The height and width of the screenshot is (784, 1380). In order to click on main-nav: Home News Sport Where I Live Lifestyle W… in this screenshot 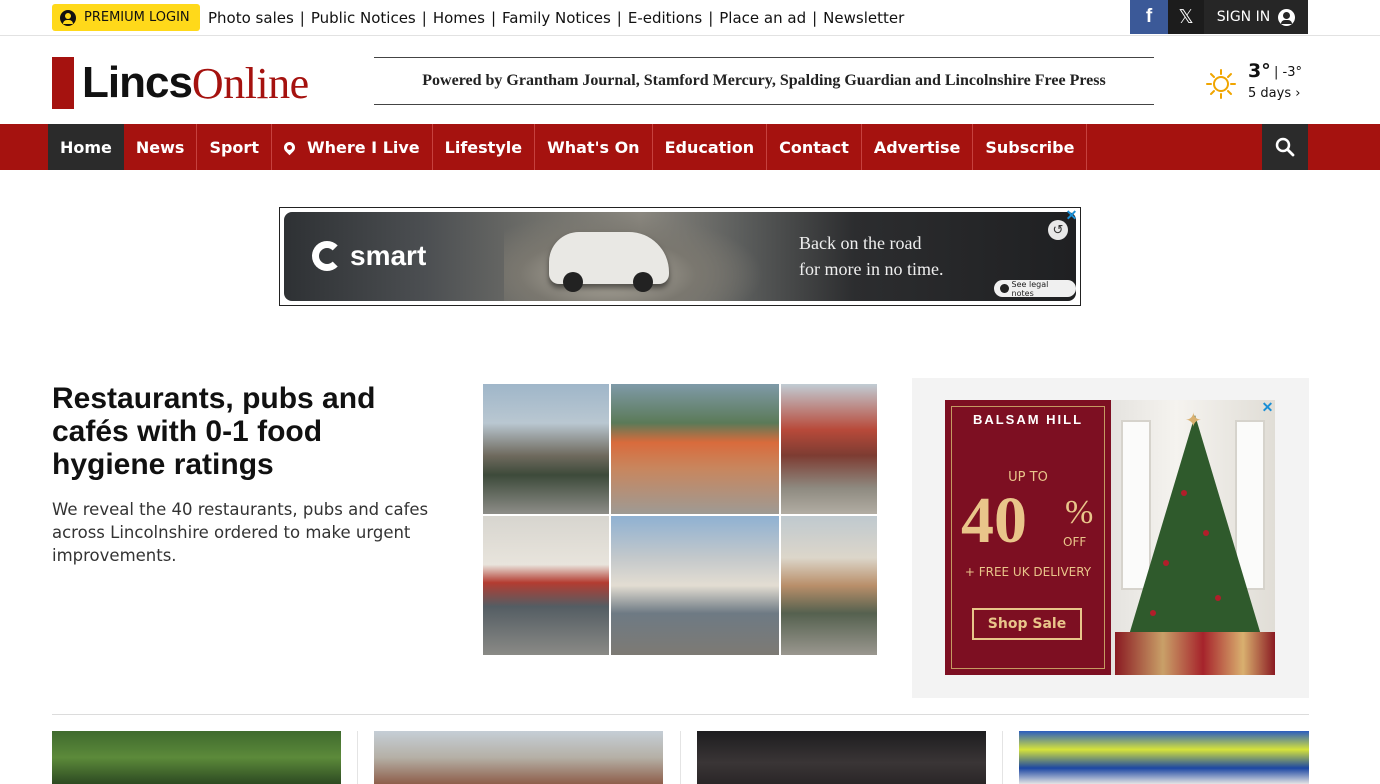, I will do `click(690, 147)`.